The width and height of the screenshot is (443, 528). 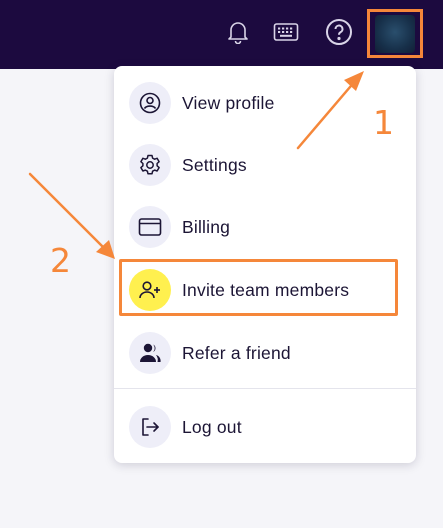 What do you see at coordinates (383, 122) in the screenshot?
I see `annotation-step-1: 1` at bounding box center [383, 122].